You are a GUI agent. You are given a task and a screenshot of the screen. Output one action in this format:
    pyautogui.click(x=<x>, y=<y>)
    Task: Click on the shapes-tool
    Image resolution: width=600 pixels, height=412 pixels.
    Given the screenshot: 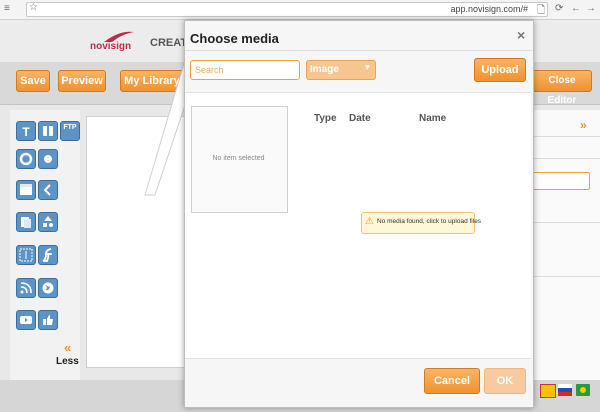 What is the action you would take?
    pyautogui.click(x=48, y=222)
    